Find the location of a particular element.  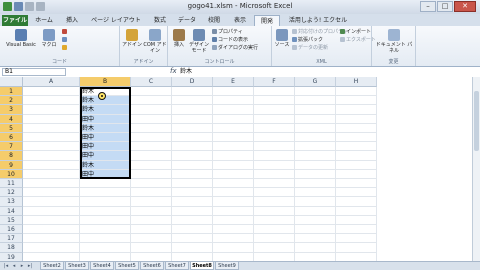

cell-h13 is located at coordinates (356, 202).